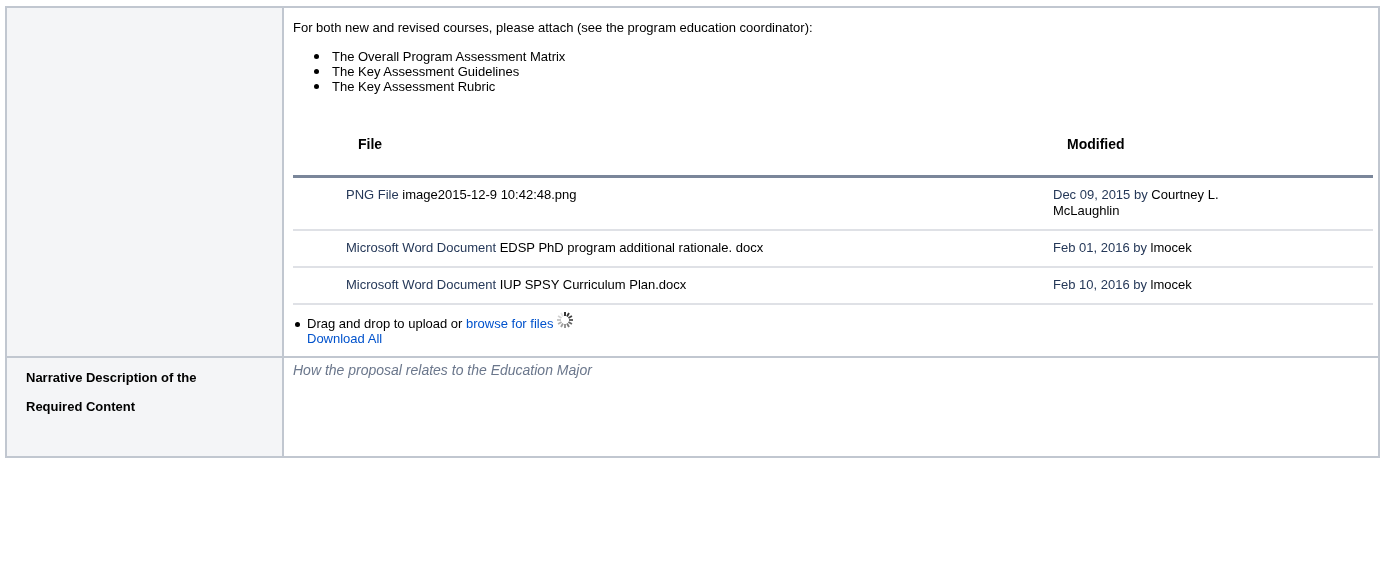 The height and width of the screenshot is (578, 1382). Describe the element at coordinates (555, 247) in the screenshot. I see `file-name: Microsoft Word Document EDSP PhD program additional rationale. docx` at that location.